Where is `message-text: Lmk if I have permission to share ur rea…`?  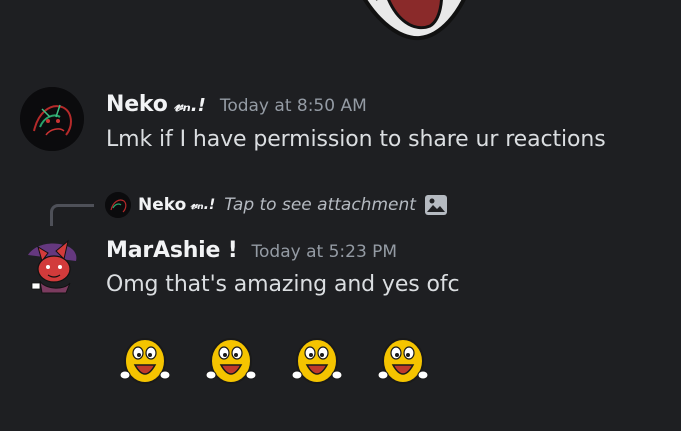 message-text: Lmk if I have permission to share ur rea… is located at coordinates (356, 139).